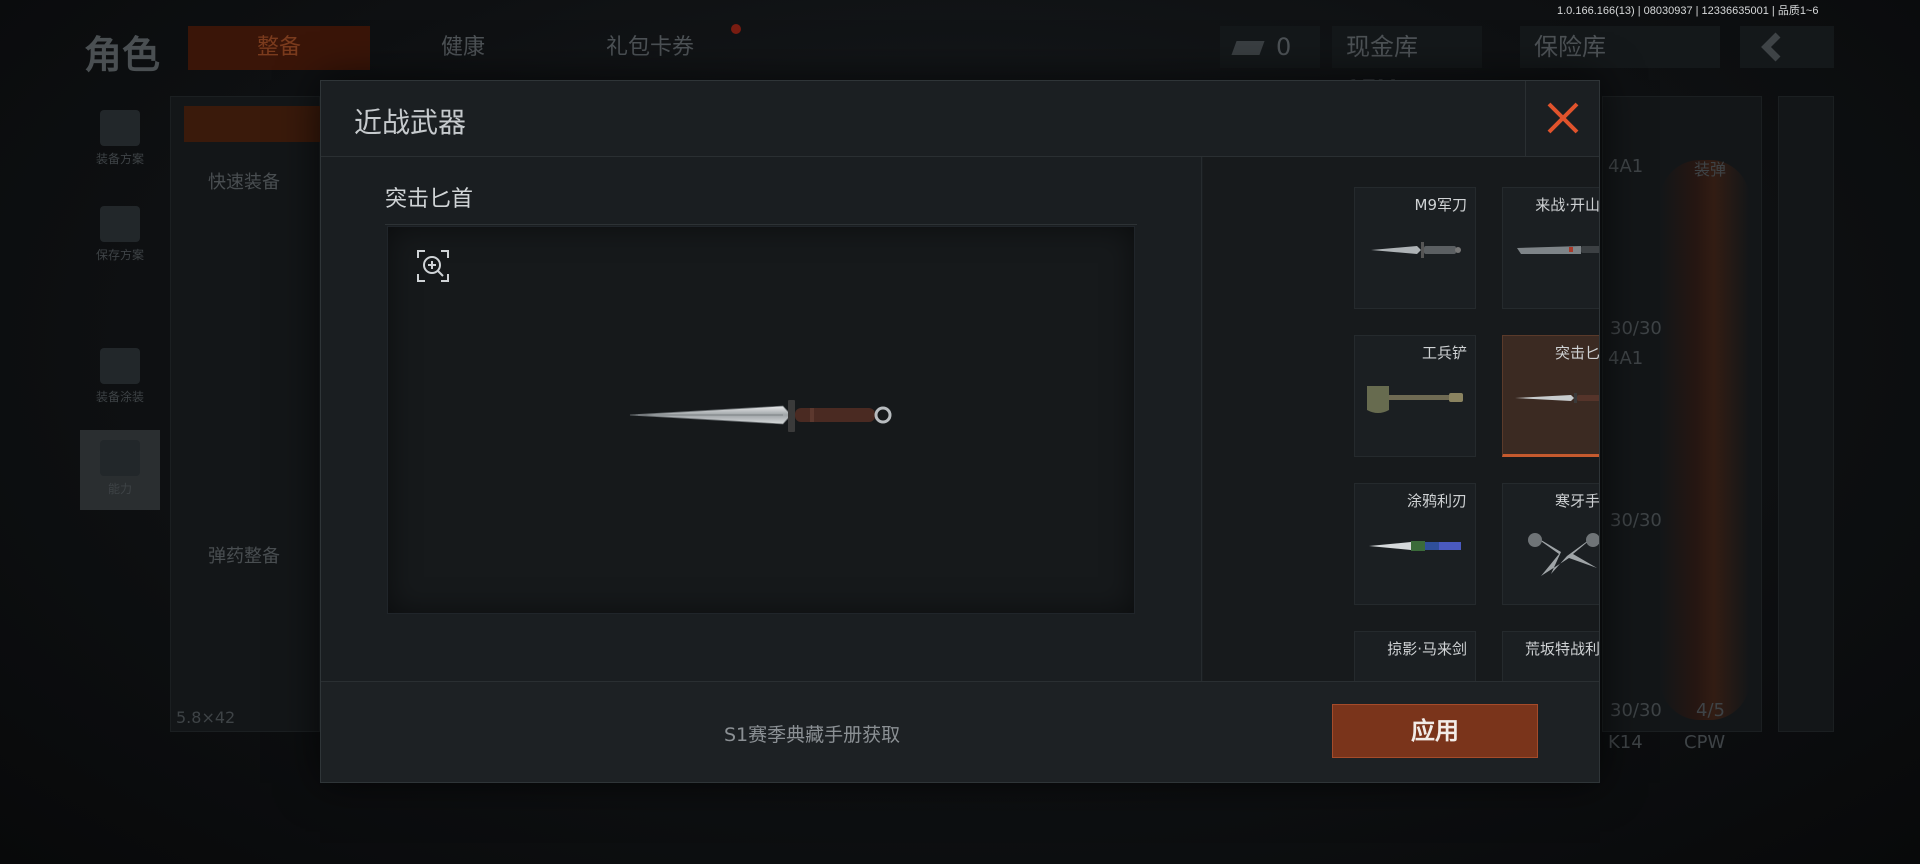 The image size is (1920, 864). I want to click on dialog-header: 近战武器, so click(960, 119).